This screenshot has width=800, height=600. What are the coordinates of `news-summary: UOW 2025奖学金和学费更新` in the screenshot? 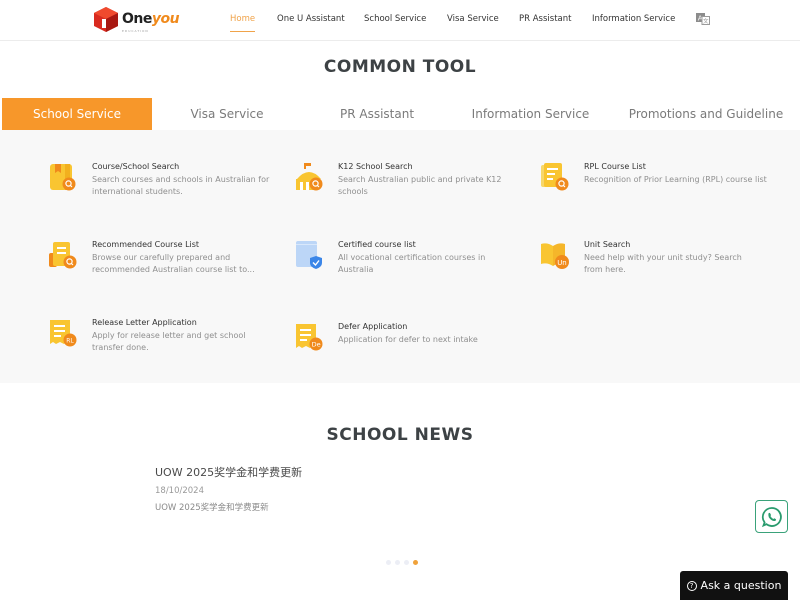 It's located at (212, 508).